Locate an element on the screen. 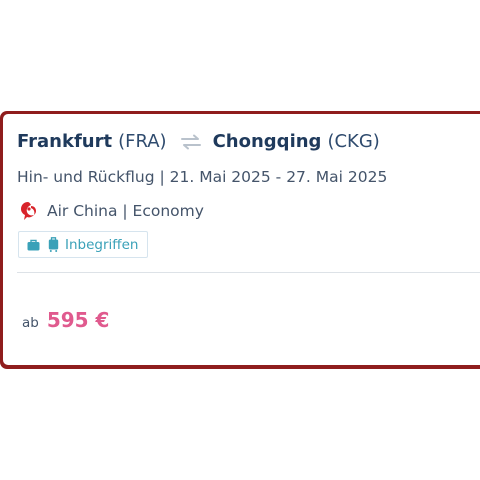 This screenshot has width=480, height=480. route-title: Frankfurt (FRA) Chongqing (CKG) is located at coordinates (198, 141).